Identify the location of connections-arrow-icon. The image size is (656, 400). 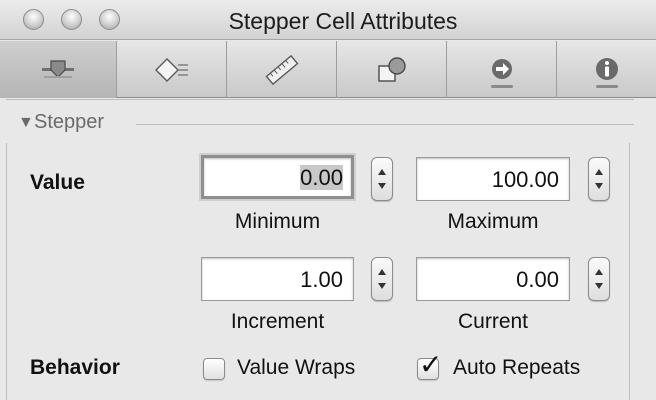
(502, 70).